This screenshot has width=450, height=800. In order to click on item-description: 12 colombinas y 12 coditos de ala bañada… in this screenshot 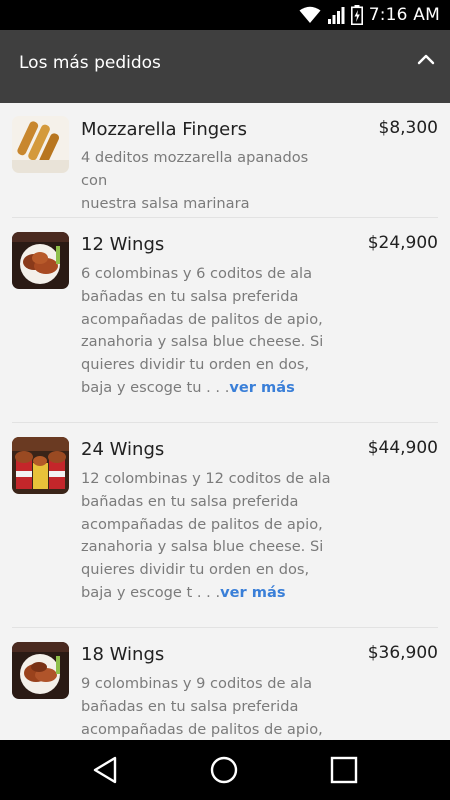, I will do `click(206, 535)`.